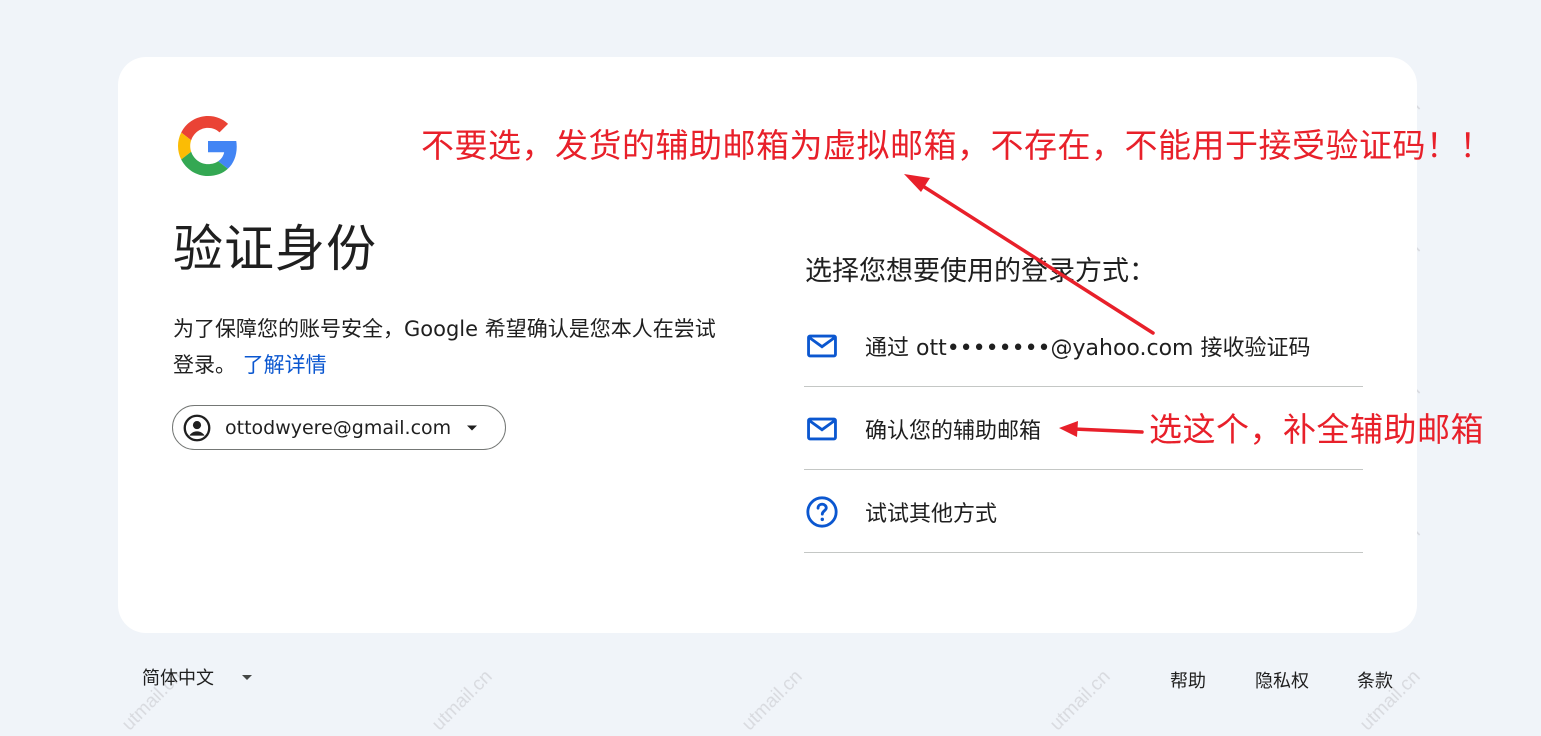  Describe the element at coordinates (1083, 512) in the screenshot. I see `option-try-another-way: 试试其他方式` at that location.